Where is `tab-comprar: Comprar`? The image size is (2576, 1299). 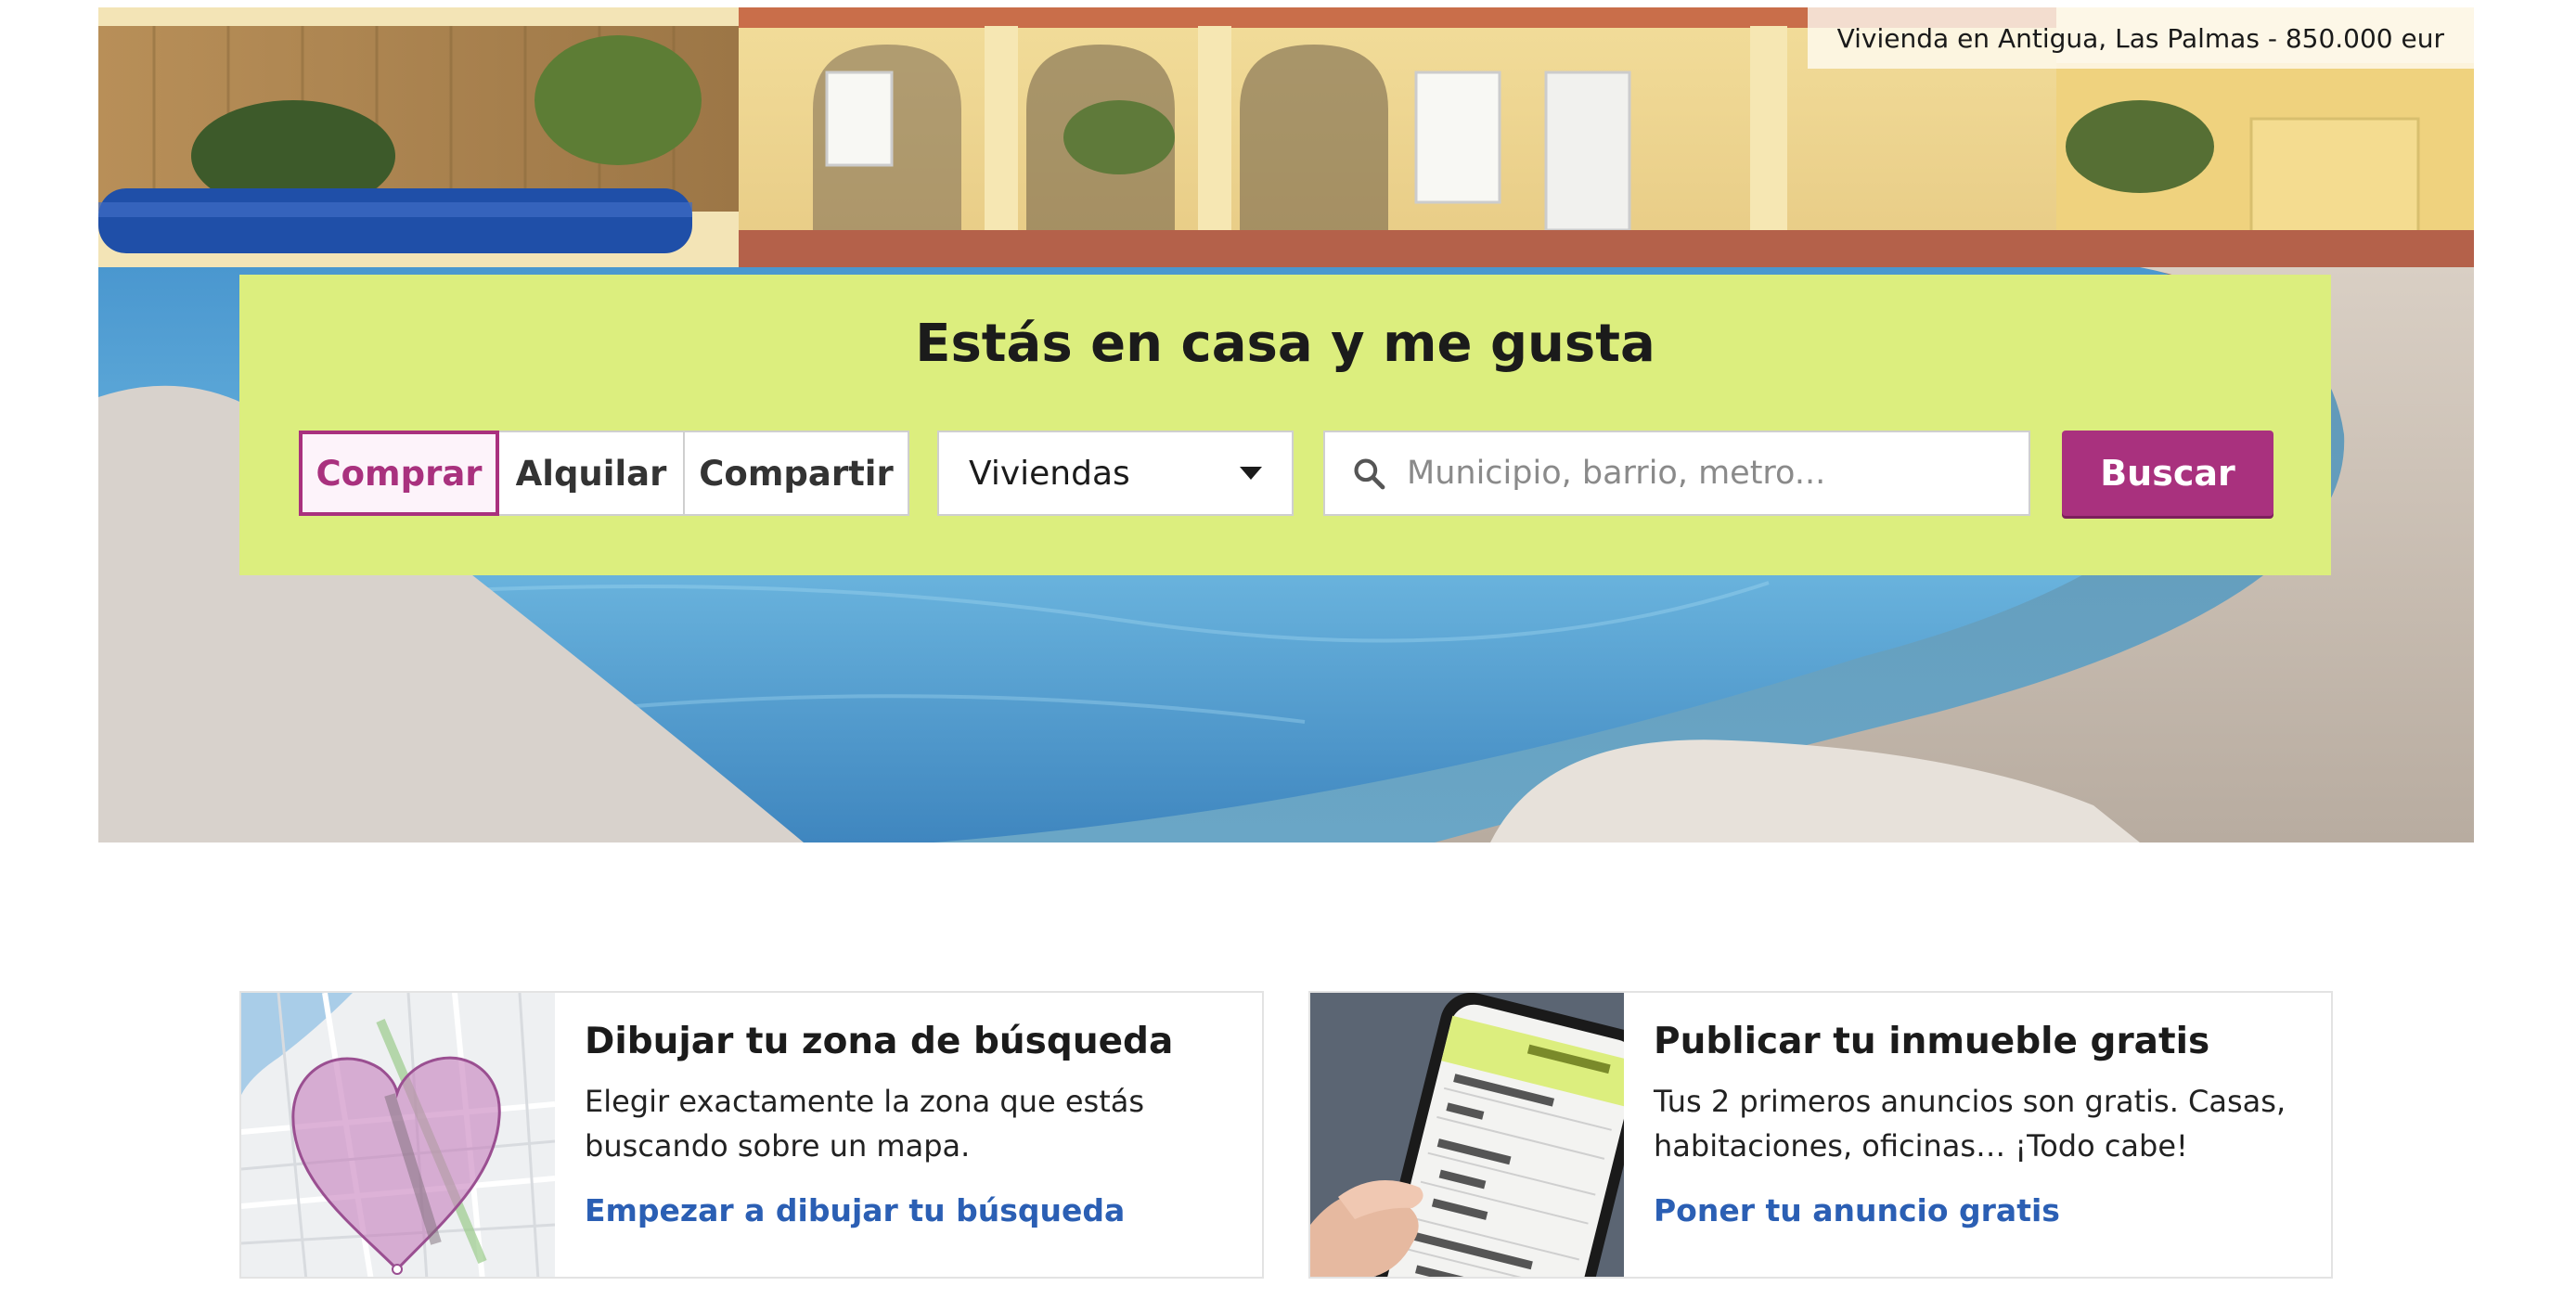 tab-comprar: Comprar is located at coordinates (399, 473).